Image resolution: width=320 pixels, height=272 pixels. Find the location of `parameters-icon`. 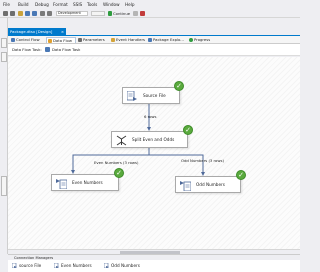

parameters-icon is located at coordinates (80, 40).